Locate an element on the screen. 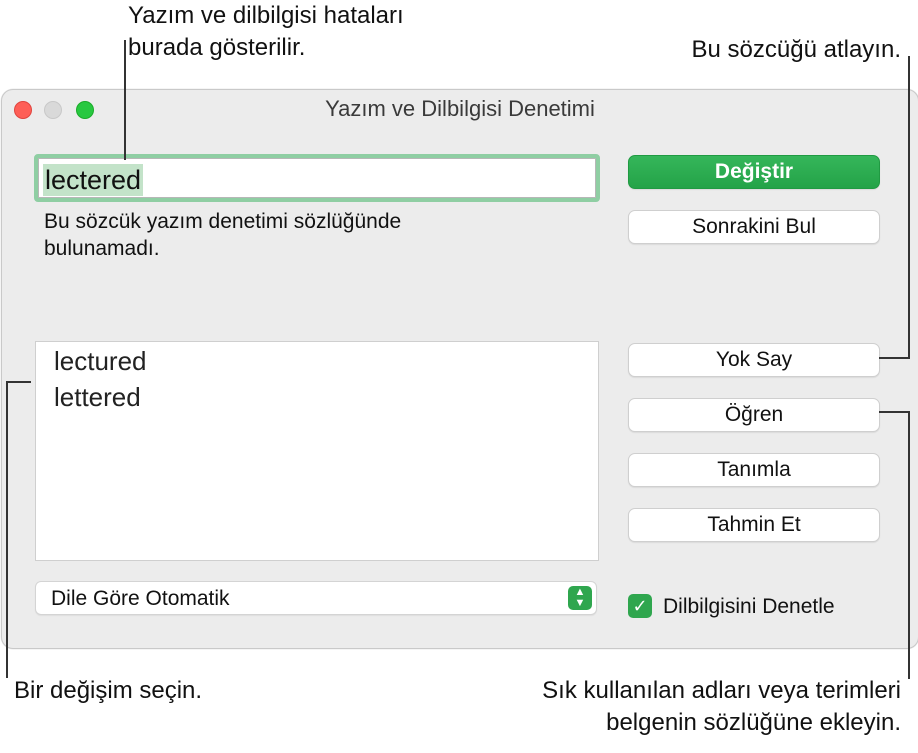 The image size is (918, 753). window-title: Yazım ve Dilbilgisi Denetimi is located at coordinates (460, 108).